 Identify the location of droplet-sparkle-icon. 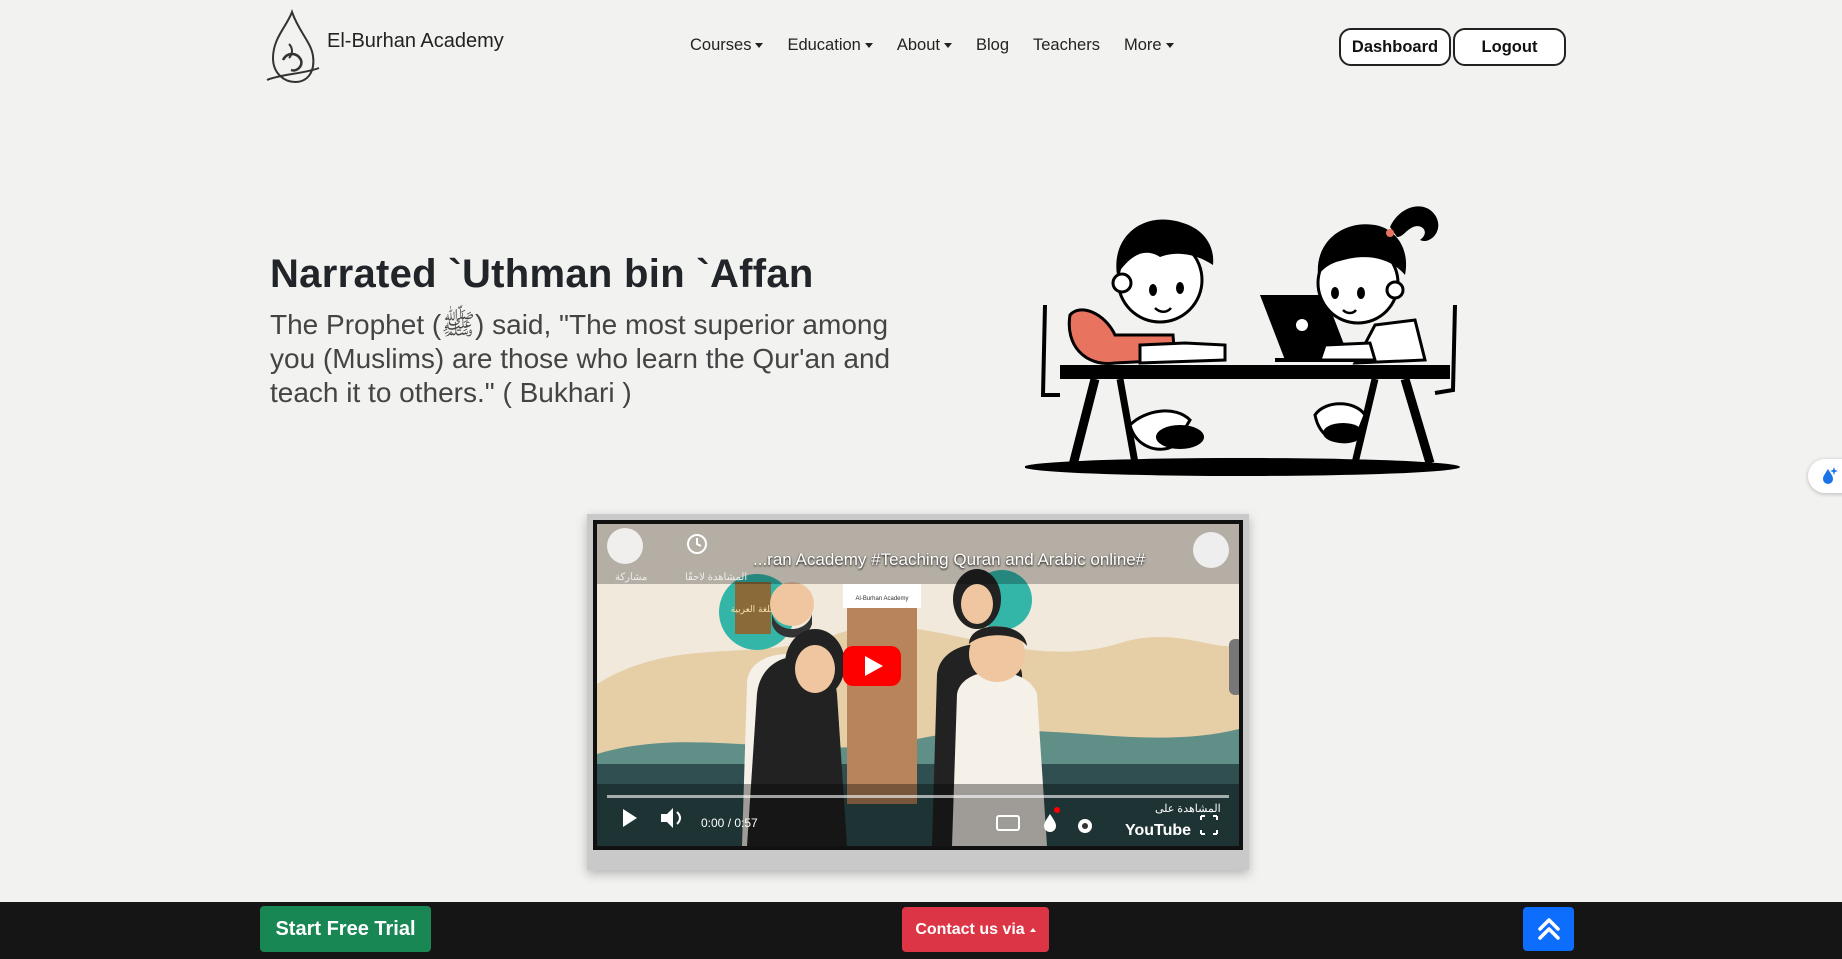
(1830, 475).